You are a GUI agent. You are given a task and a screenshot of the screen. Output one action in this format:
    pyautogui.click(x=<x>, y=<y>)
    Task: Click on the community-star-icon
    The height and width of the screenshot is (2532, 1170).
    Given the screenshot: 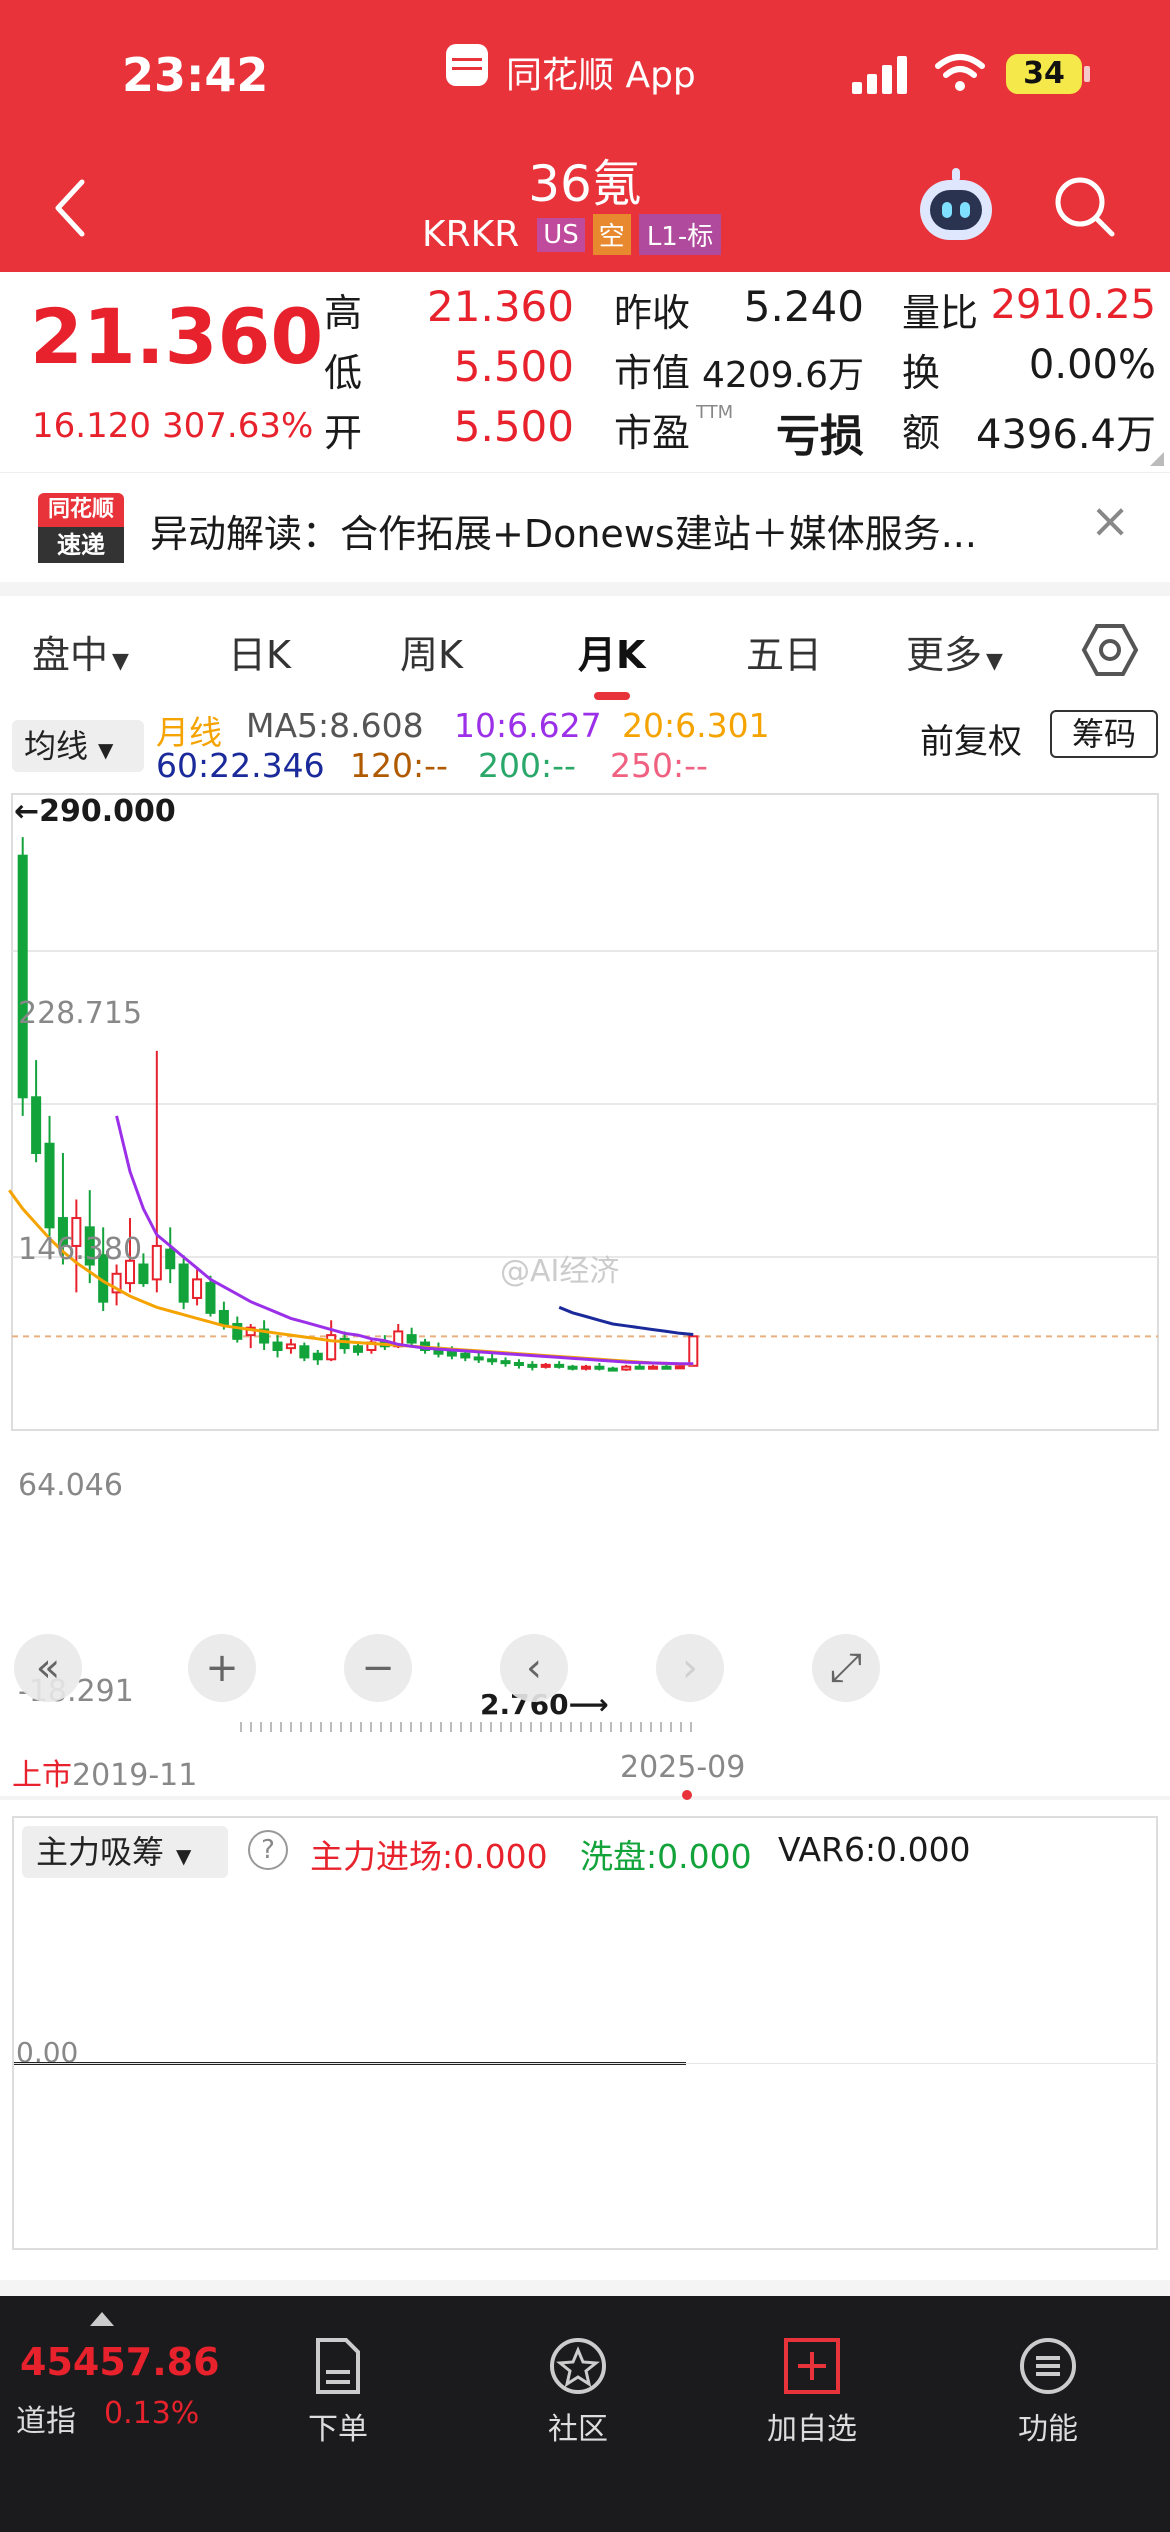 What is the action you would take?
    pyautogui.click(x=578, y=2366)
    